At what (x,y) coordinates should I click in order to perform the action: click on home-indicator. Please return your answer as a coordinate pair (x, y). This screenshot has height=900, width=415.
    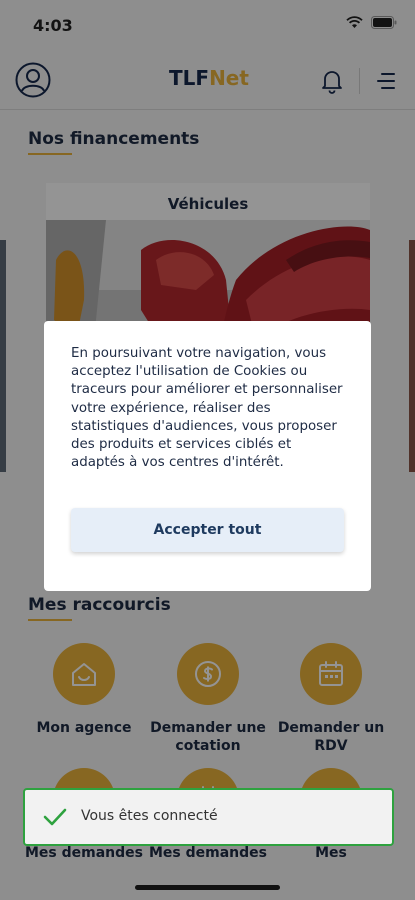
    Looking at the image, I should click on (207, 887).